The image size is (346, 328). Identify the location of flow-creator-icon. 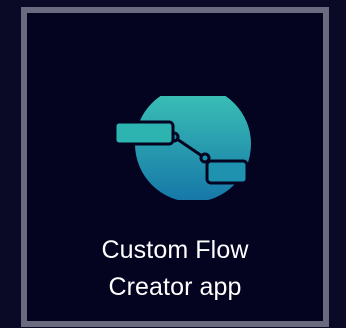
(182, 148).